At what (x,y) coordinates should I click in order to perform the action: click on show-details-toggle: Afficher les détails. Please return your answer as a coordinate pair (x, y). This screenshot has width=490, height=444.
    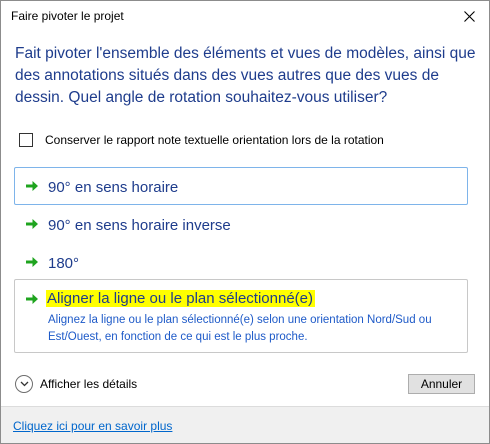
    Looking at the image, I should click on (76, 384).